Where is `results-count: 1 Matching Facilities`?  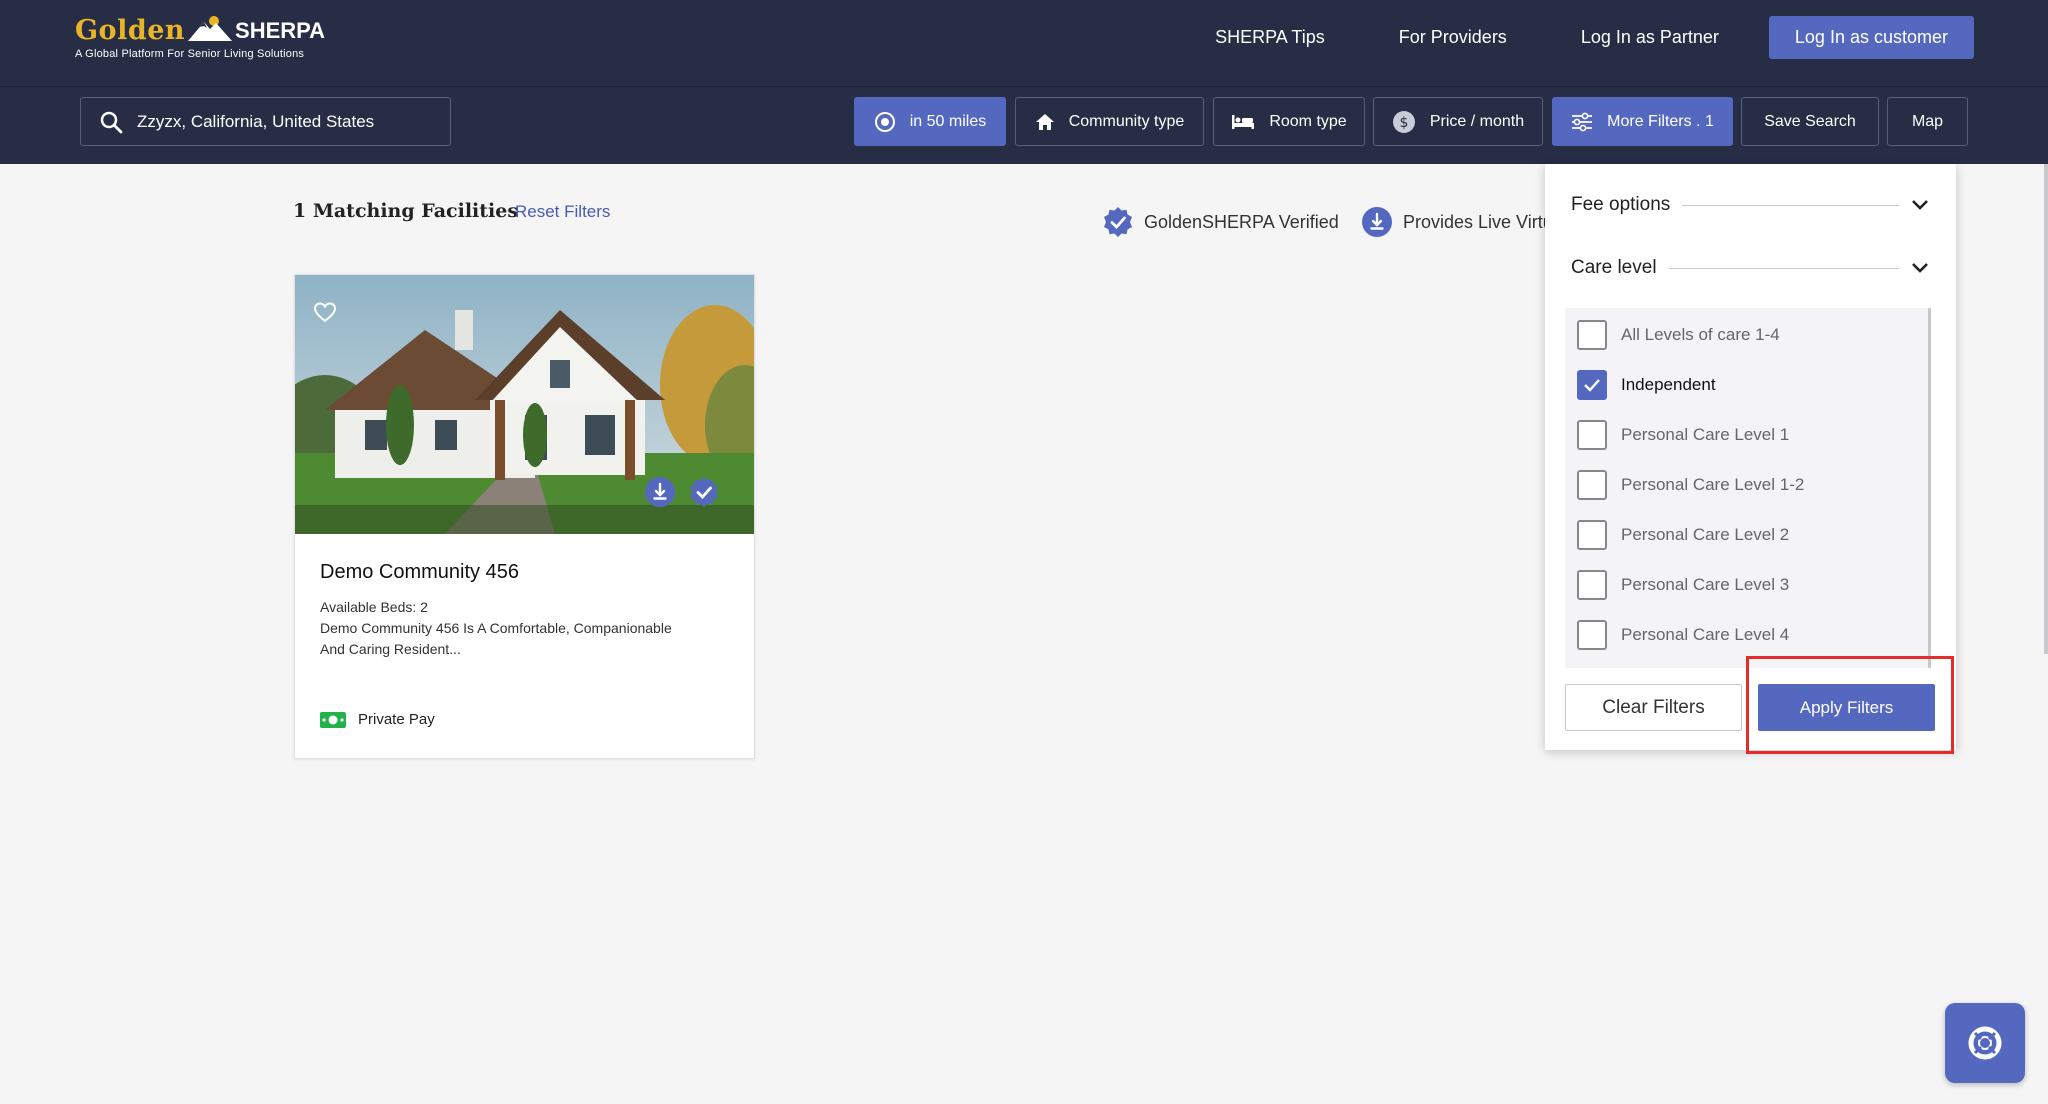 results-count: 1 Matching Facilities is located at coordinates (406, 211).